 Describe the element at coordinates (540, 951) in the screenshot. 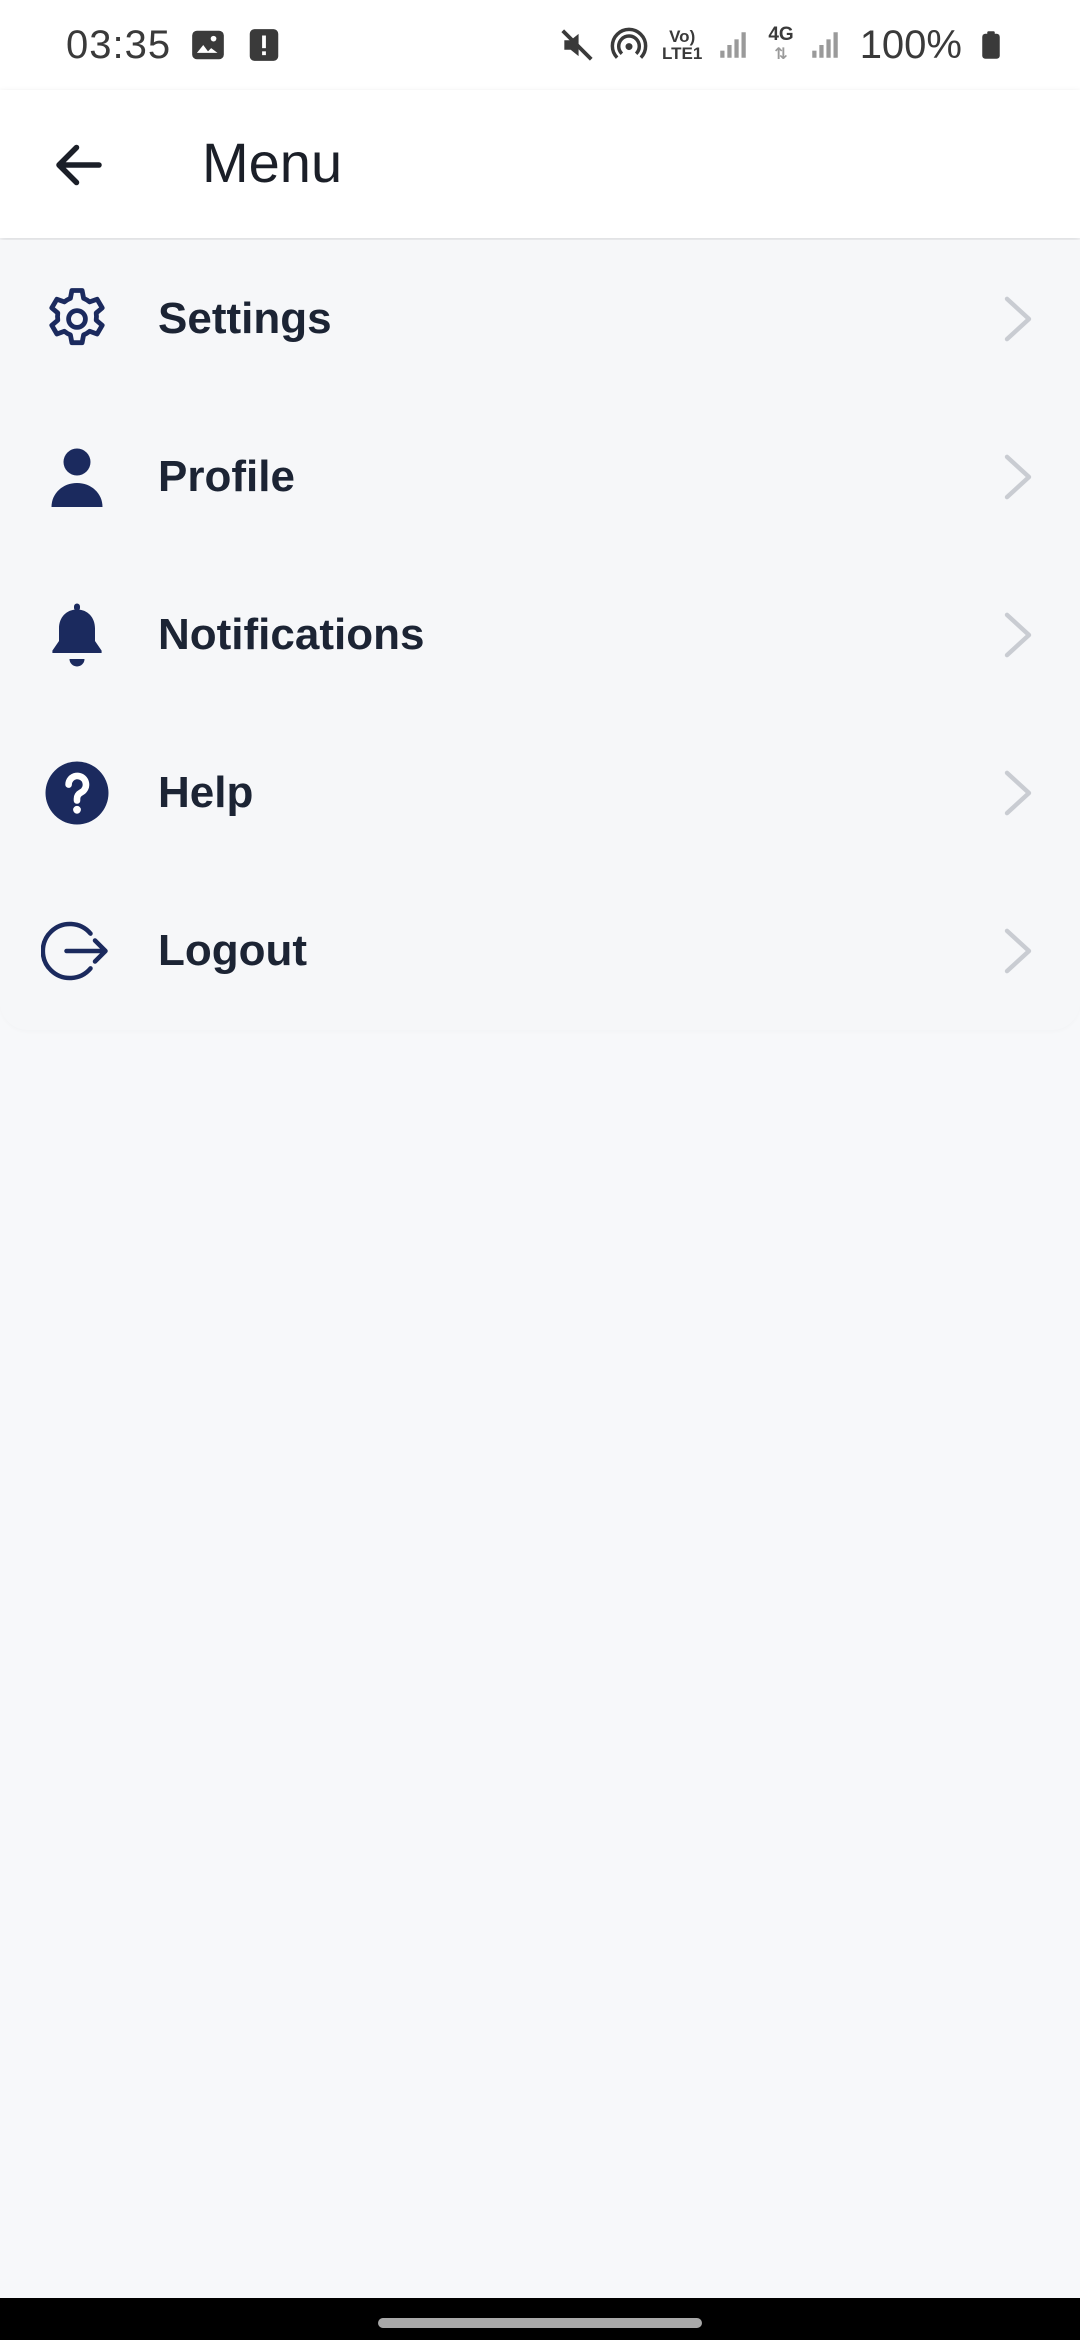

I see `menu-item-logout: Logout` at that location.